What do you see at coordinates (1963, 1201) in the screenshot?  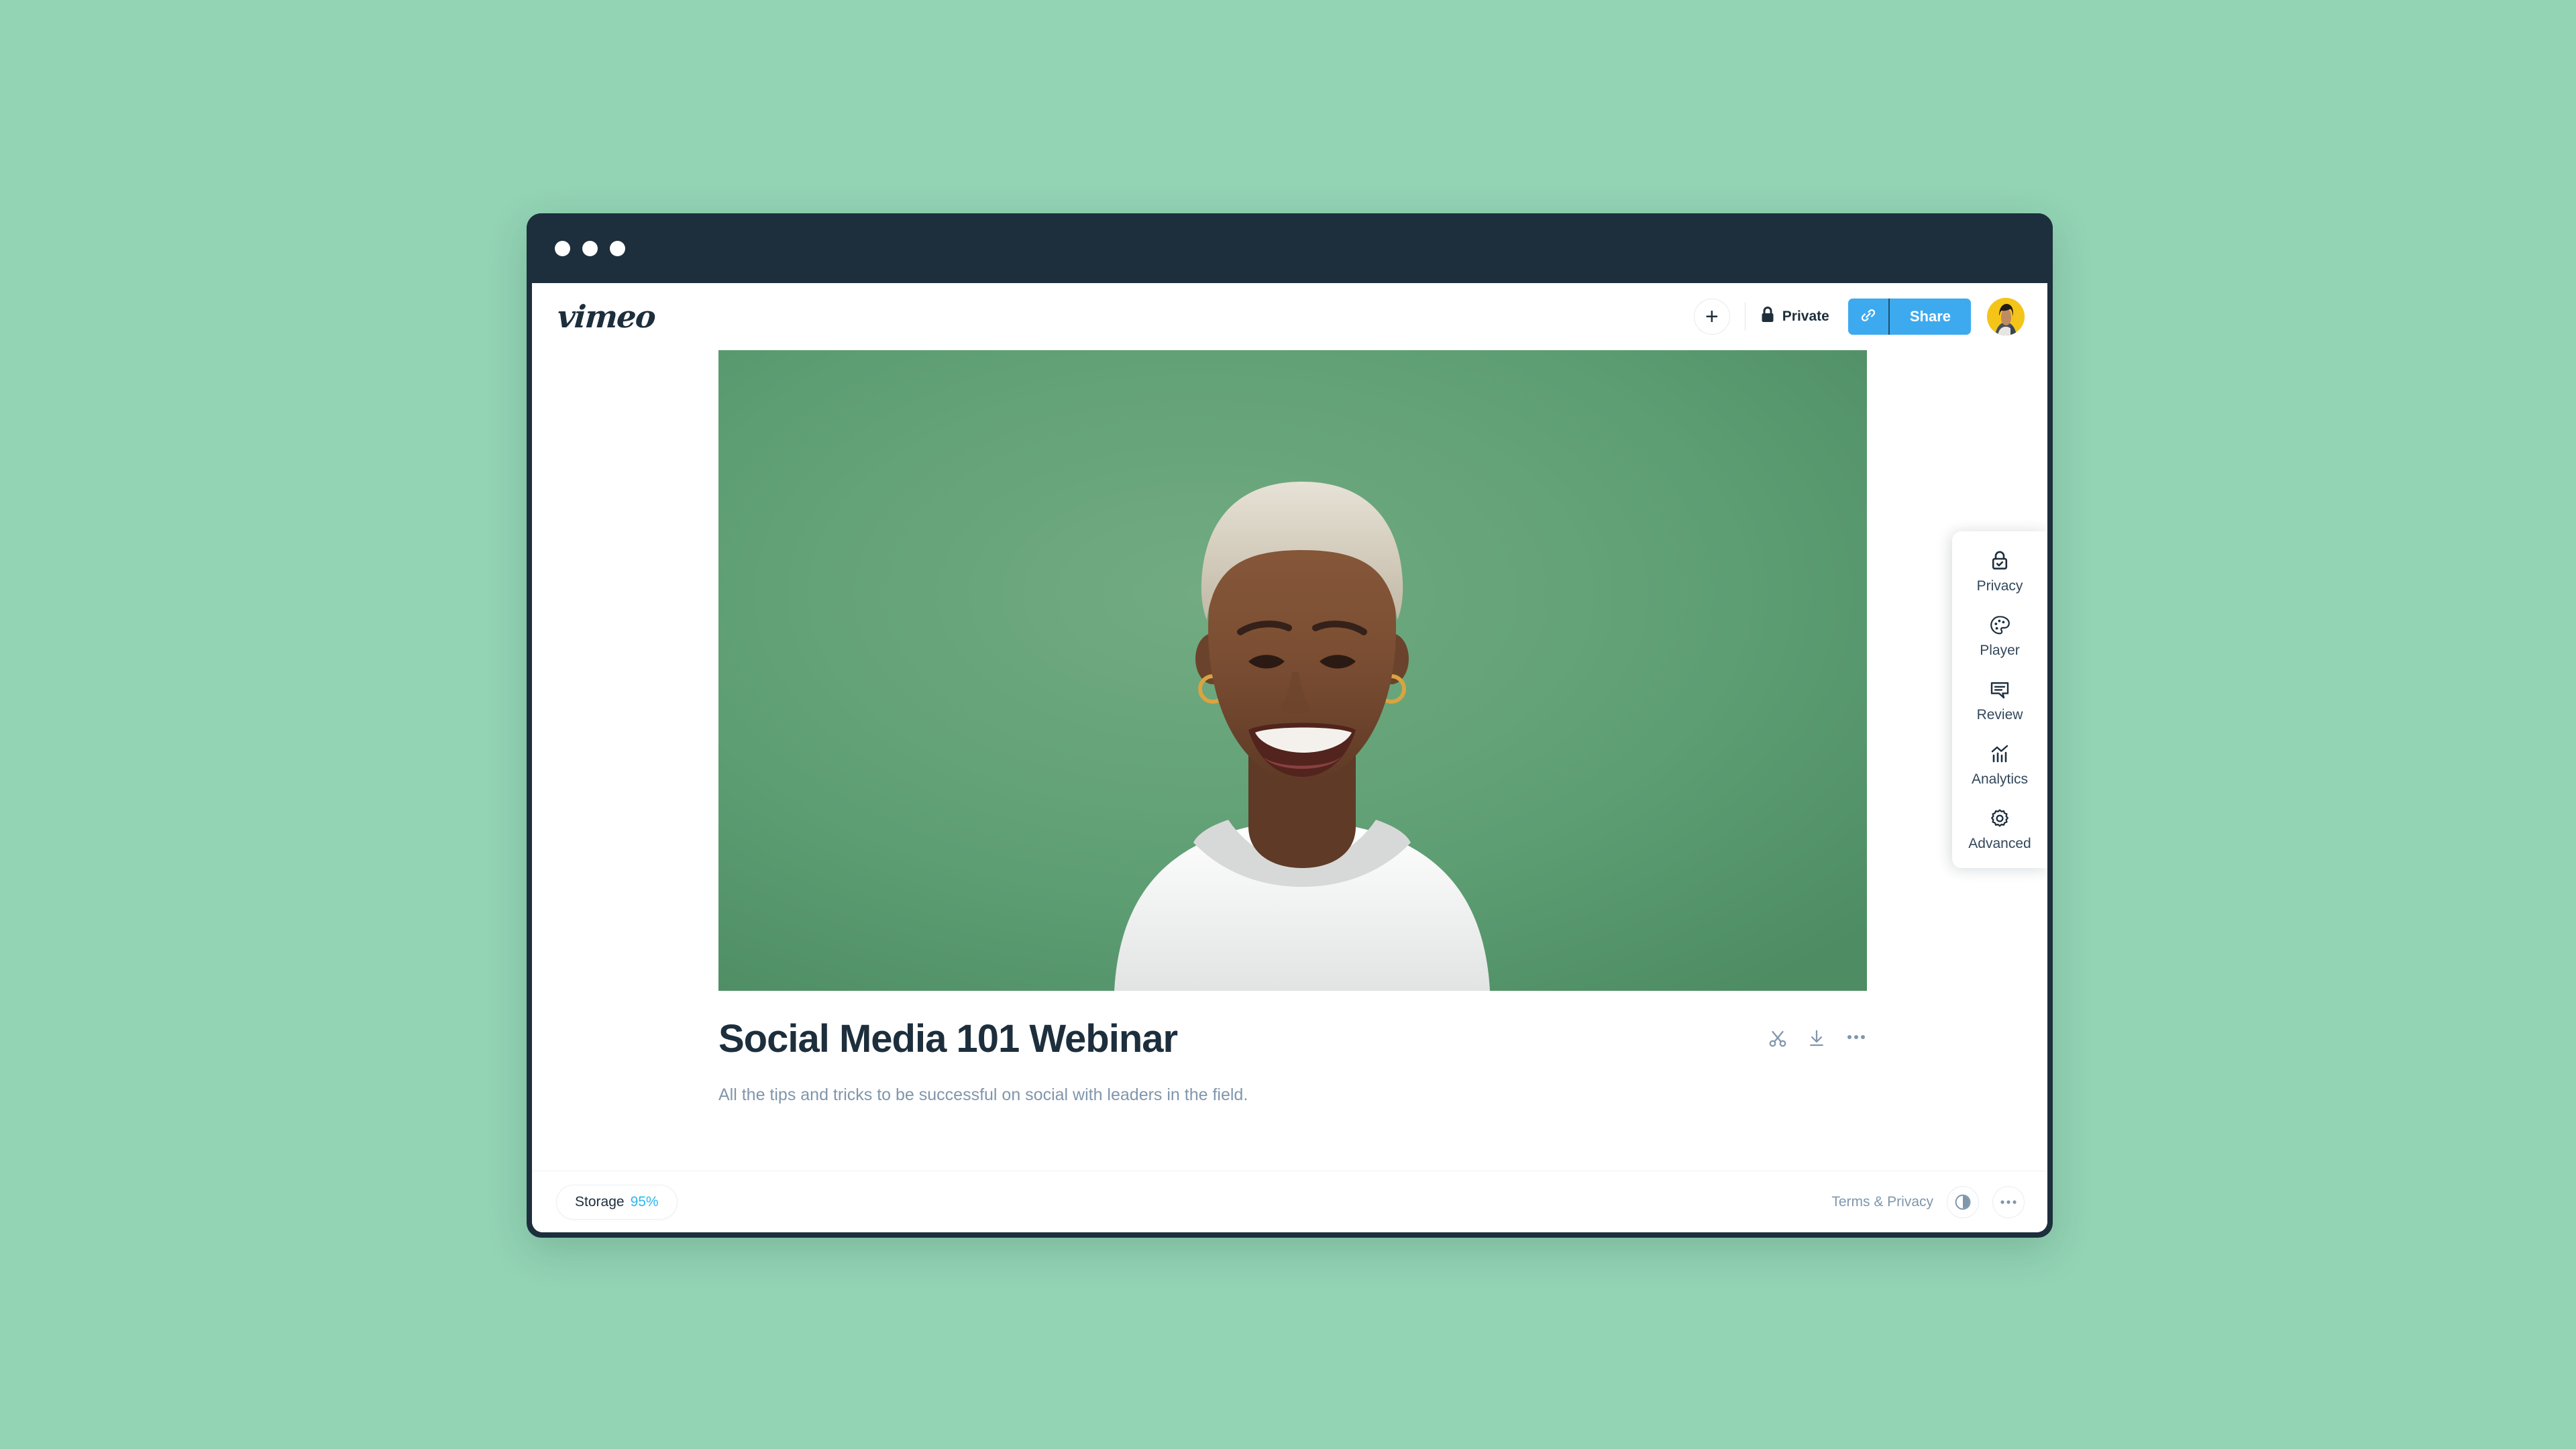 I see `contrast-circle-icon` at bounding box center [1963, 1201].